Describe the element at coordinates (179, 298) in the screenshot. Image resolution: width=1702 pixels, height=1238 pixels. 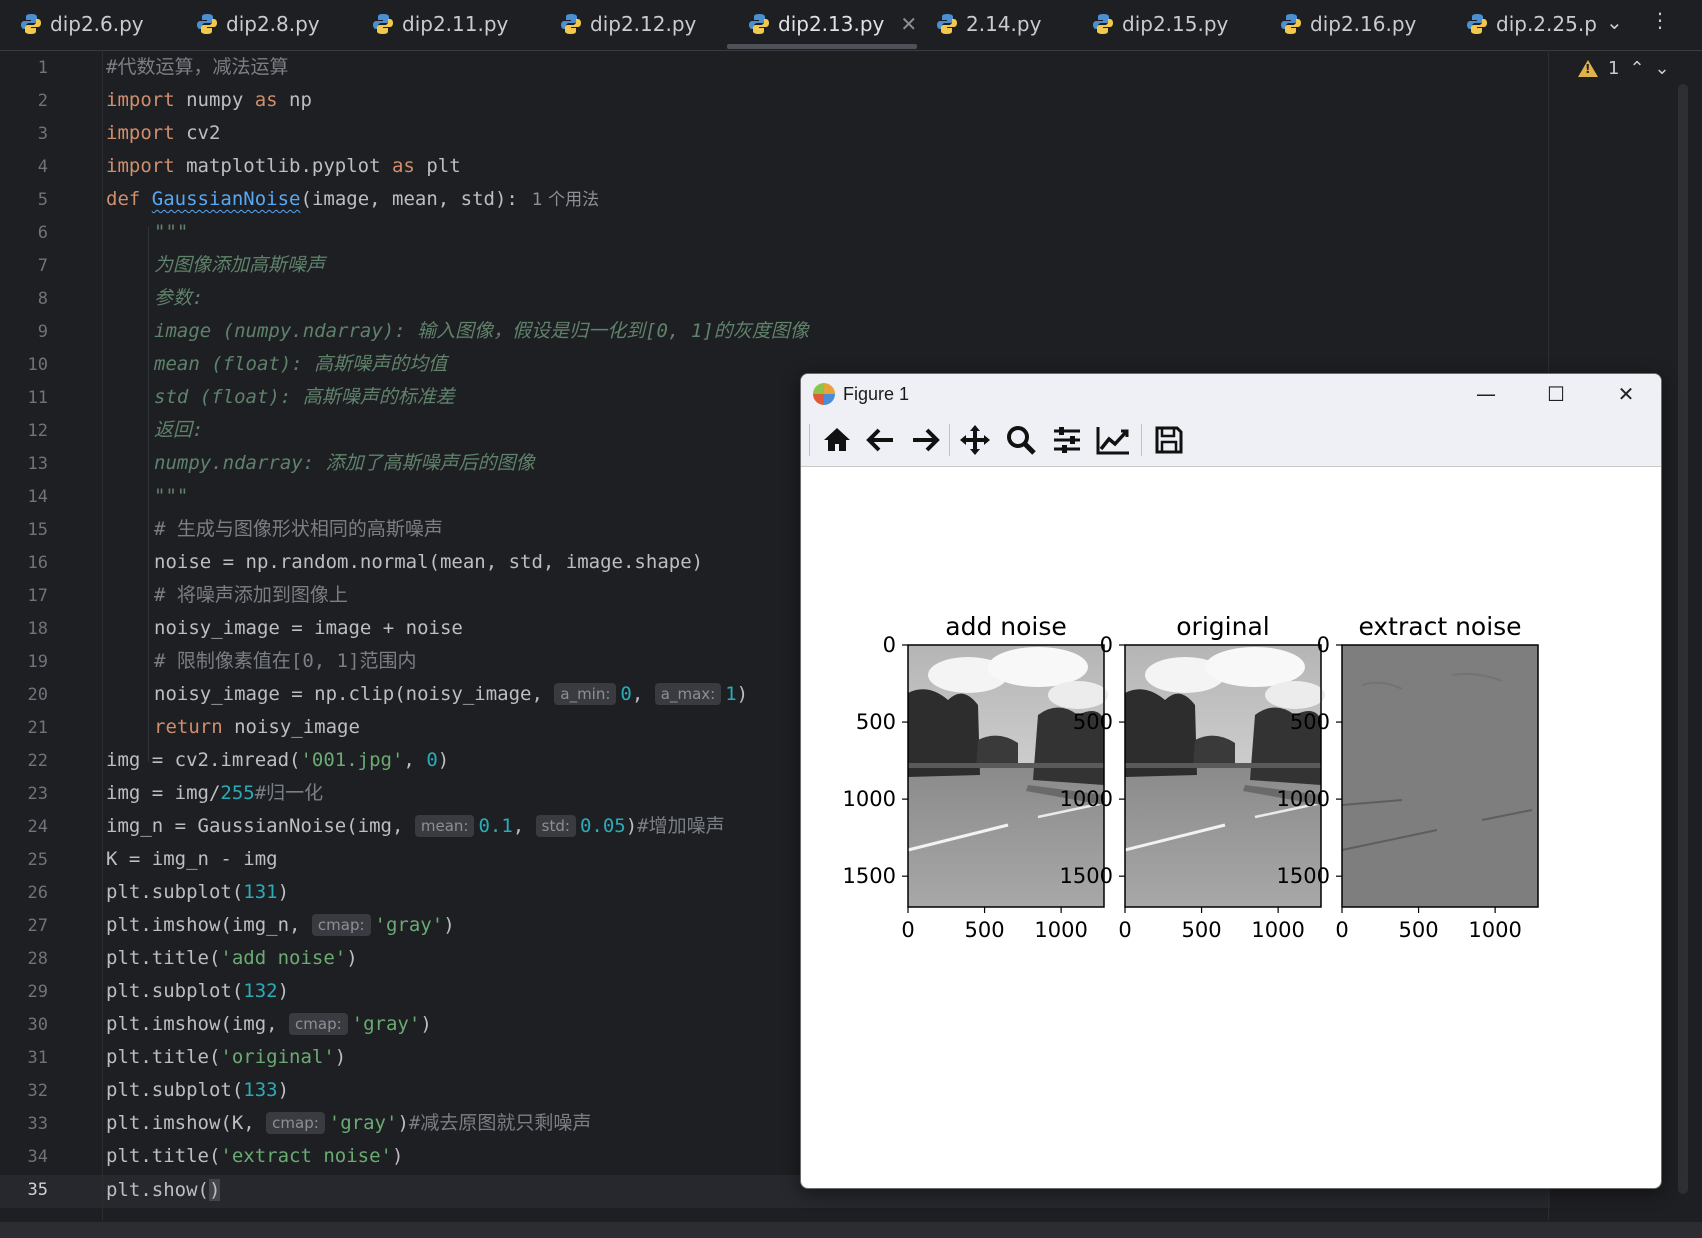
I see `code-line: 参数:` at that location.